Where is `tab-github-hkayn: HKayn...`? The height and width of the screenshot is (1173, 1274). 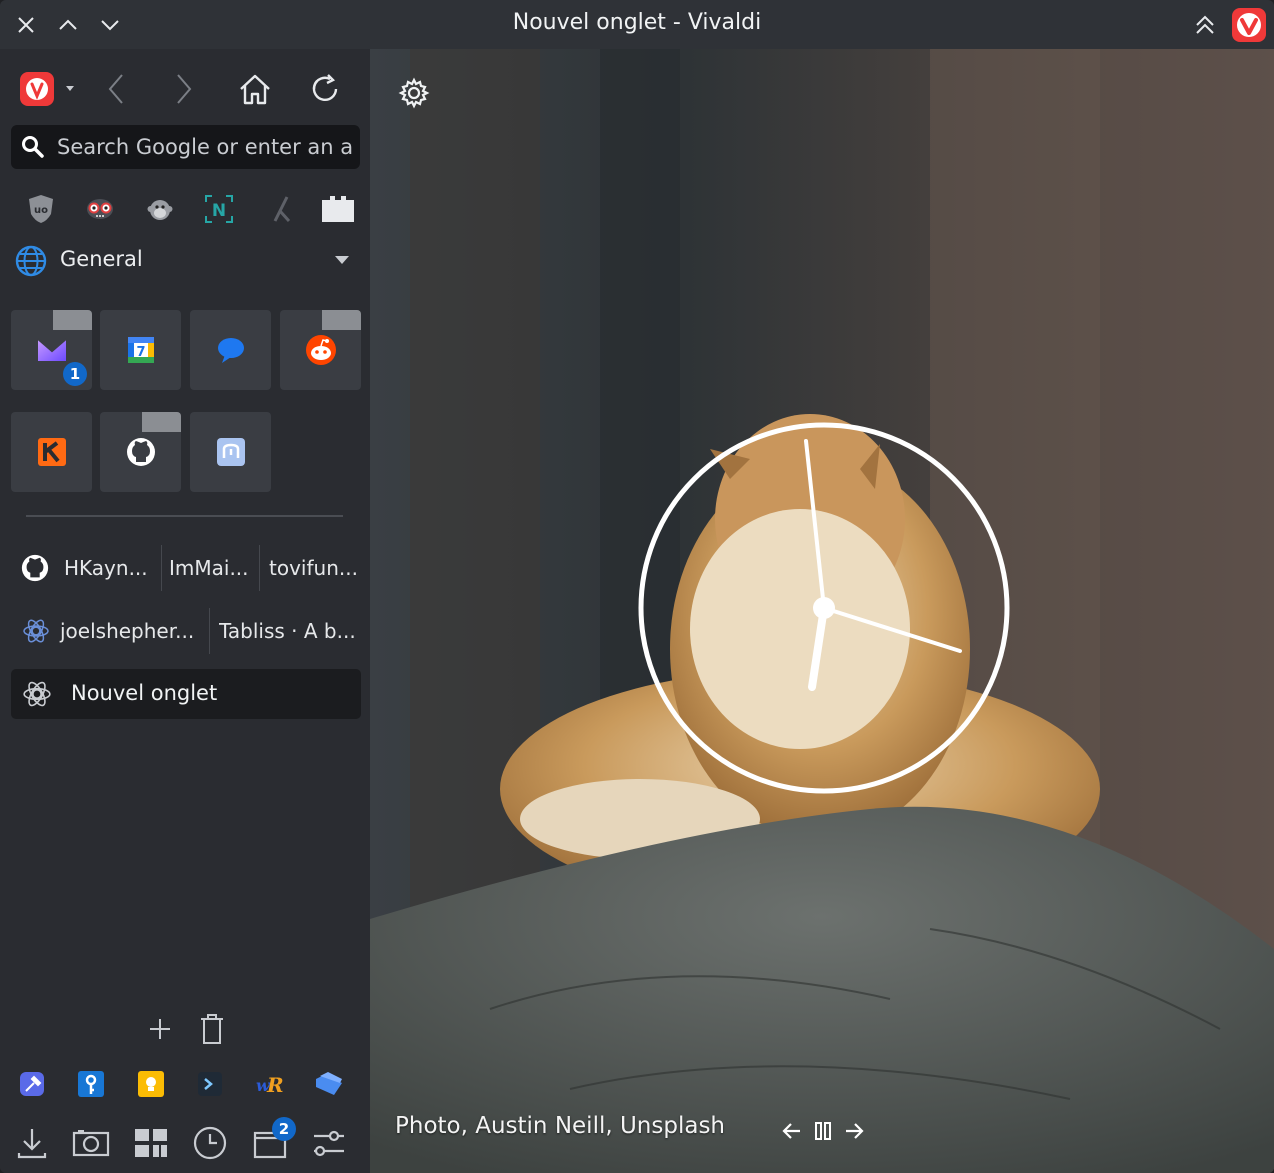 tab-github-hkayn: HKayn... is located at coordinates (85, 568).